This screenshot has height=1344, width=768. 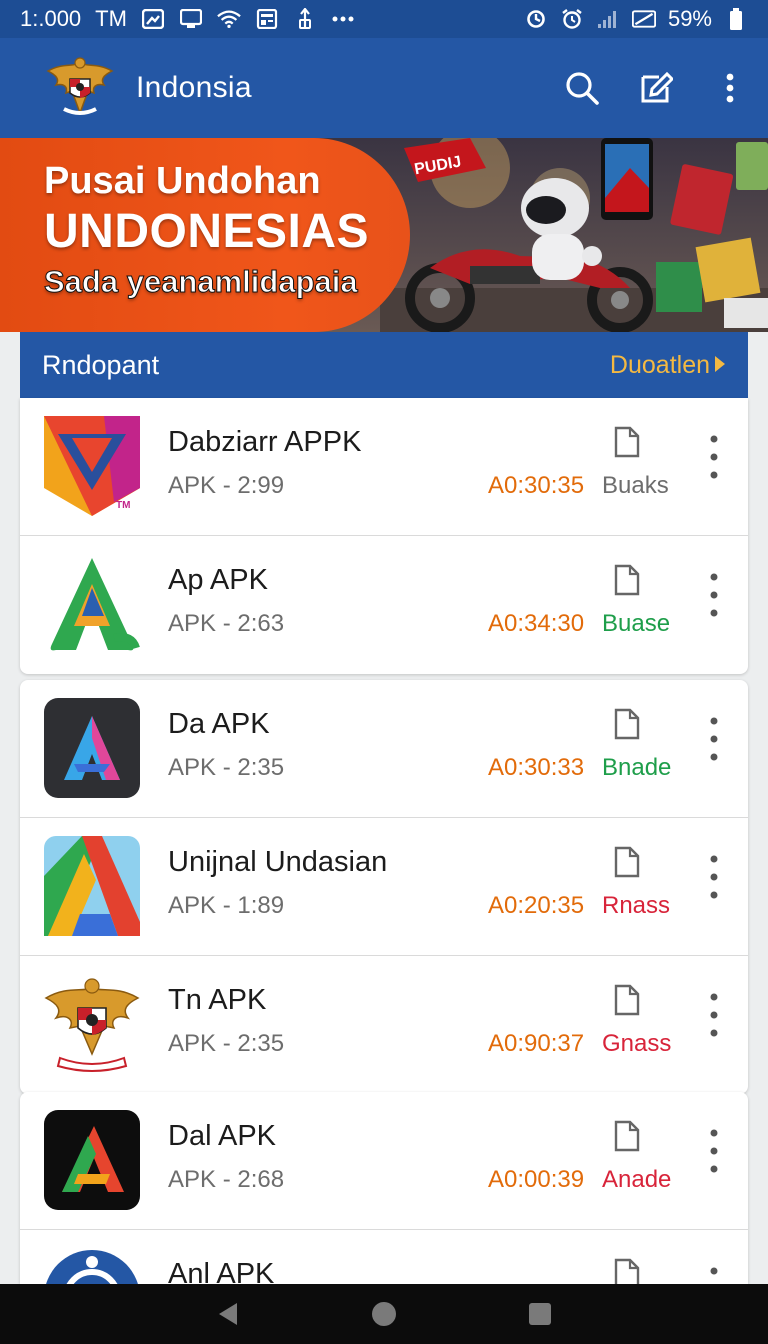 I want to click on trademark-label: TM, so click(x=123, y=505).